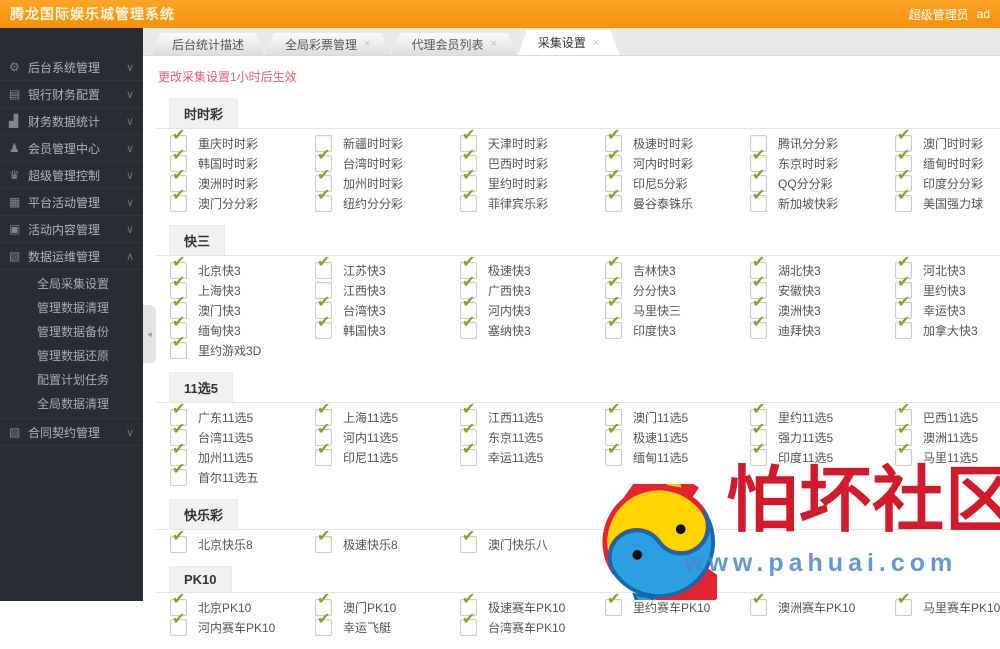 This screenshot has width=1000, height=649. What do you see at coordinates (387, 414) in the screenshot?
I see `lottery-checkbox-item: ✔ 上海11选5` at bounding box center [387, 414].